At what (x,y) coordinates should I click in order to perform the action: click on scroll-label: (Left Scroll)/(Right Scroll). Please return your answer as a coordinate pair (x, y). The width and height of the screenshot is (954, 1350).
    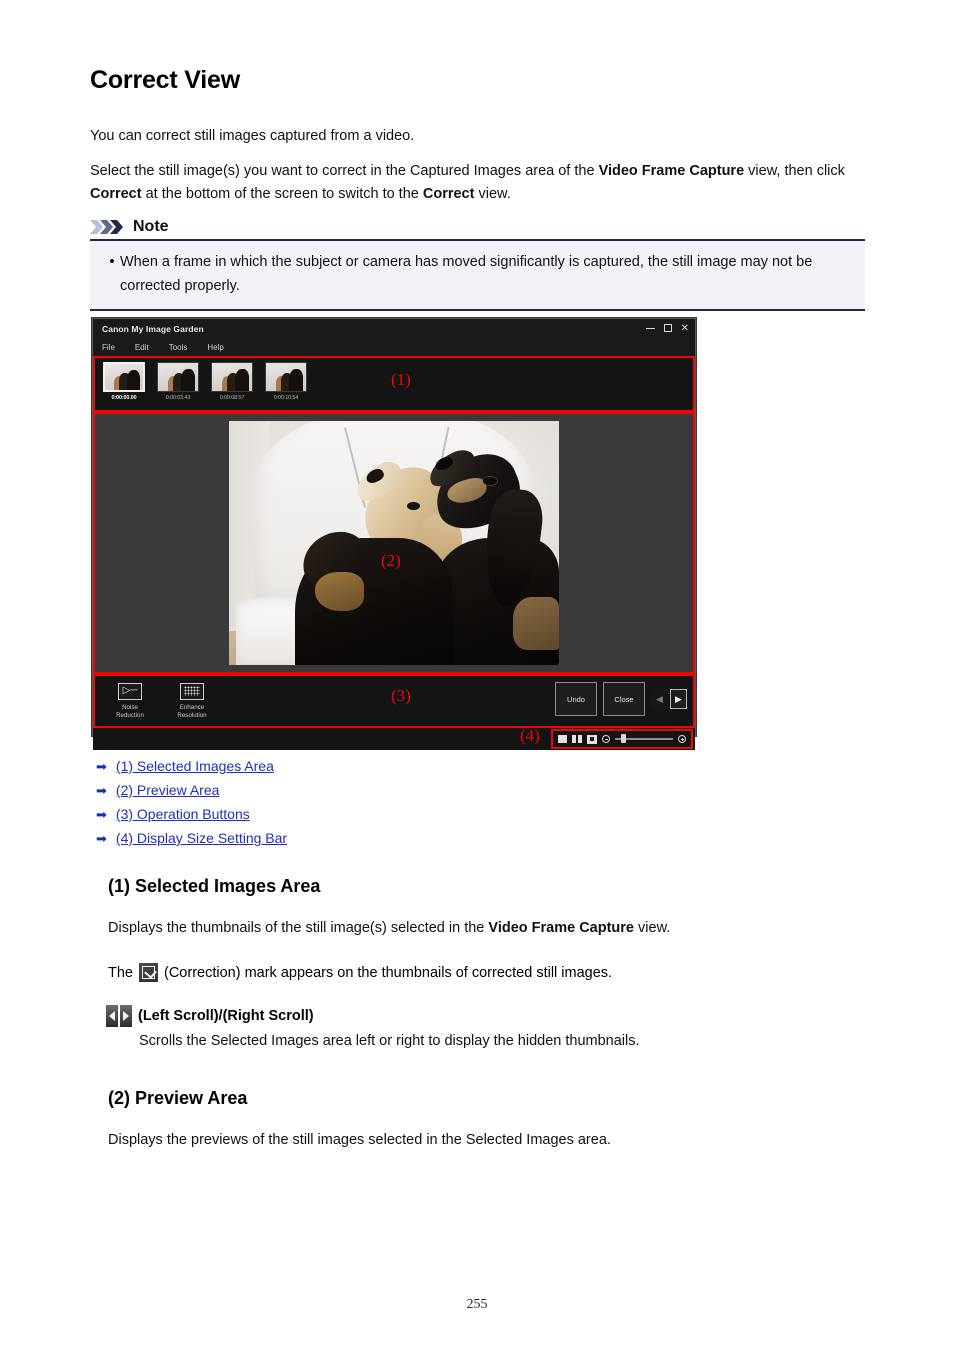
    Looking at the image, I should click on (226, 1016).